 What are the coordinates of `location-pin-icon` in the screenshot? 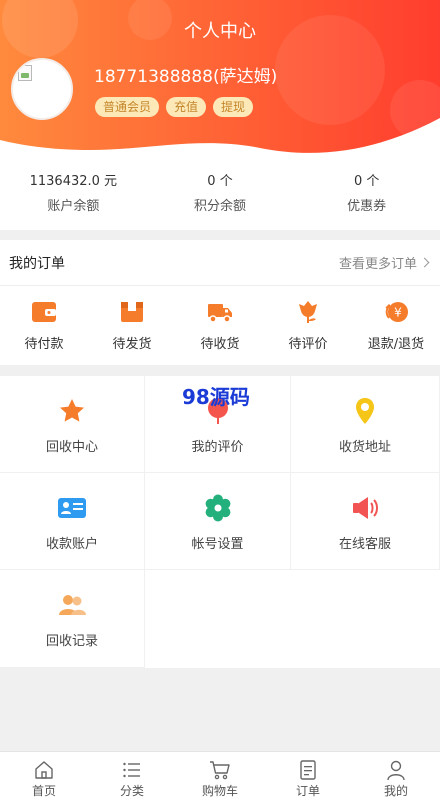 It's located at (365, 411).